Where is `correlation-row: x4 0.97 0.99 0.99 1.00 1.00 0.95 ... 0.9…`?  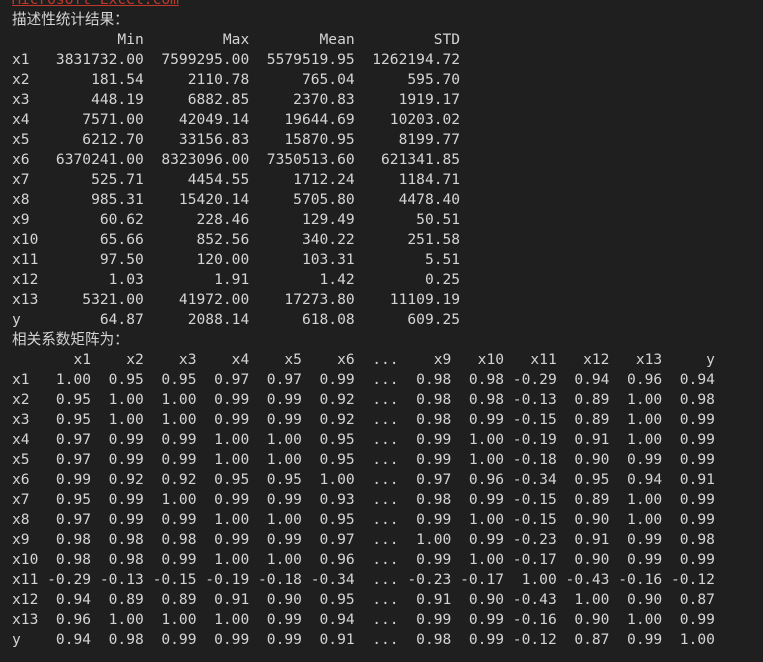 correlation-row: x4 0.97 0.99 0.99 1.00 1.00 0.95 ... 0.9… is located at coordinates (363, 439).